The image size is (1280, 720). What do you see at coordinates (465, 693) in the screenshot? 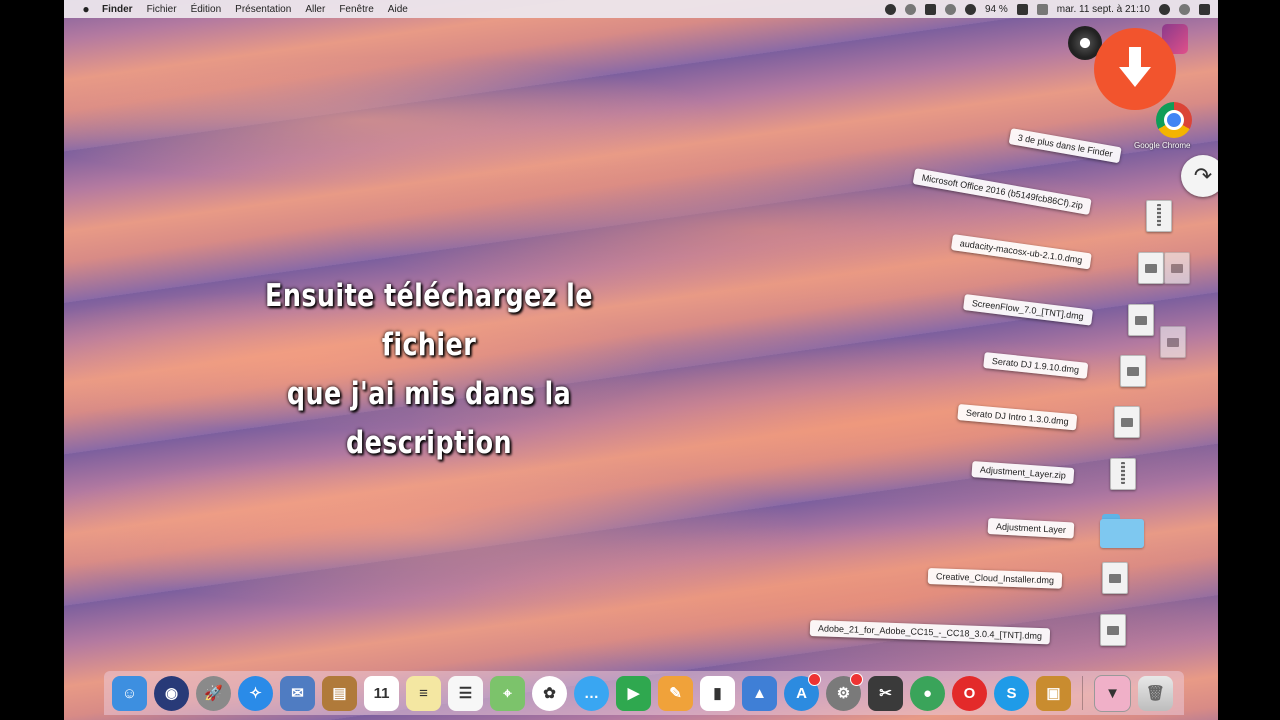
I see `reminders-icon: ☰` at bounding box center [465, 693].